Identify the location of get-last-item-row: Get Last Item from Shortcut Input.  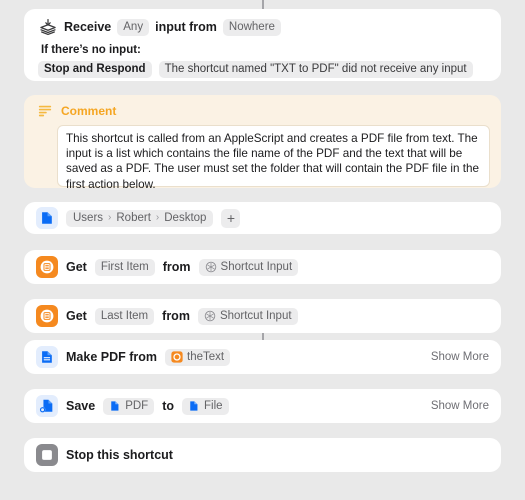
(262, 316).